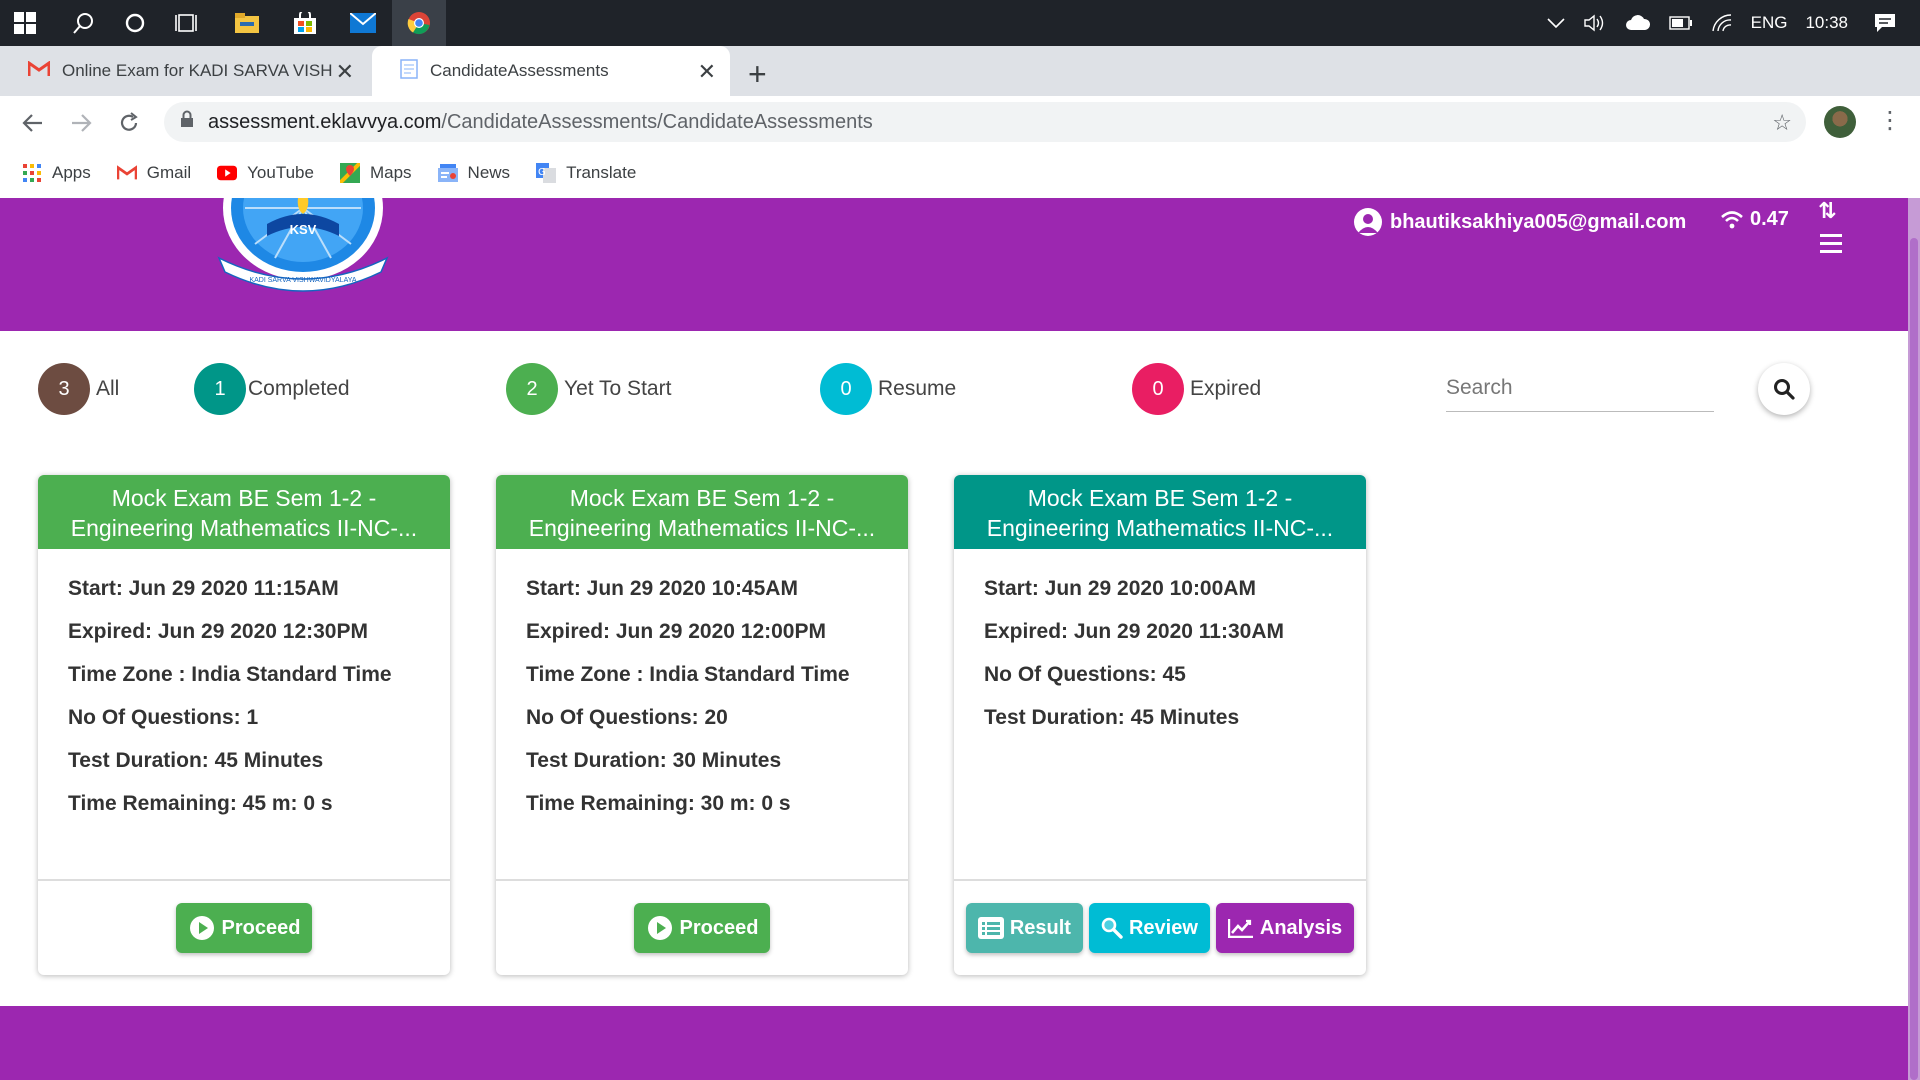 The image size is (1920, 1080). I want to click on filter-completed: 1 Completed, so click(272, 389).